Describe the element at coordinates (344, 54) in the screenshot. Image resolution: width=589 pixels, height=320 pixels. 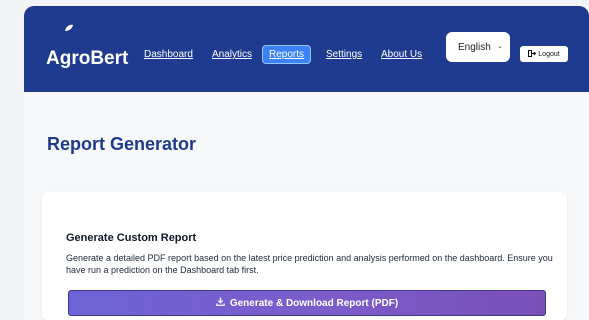
I see `nav-link-settings: Settings` at that location.